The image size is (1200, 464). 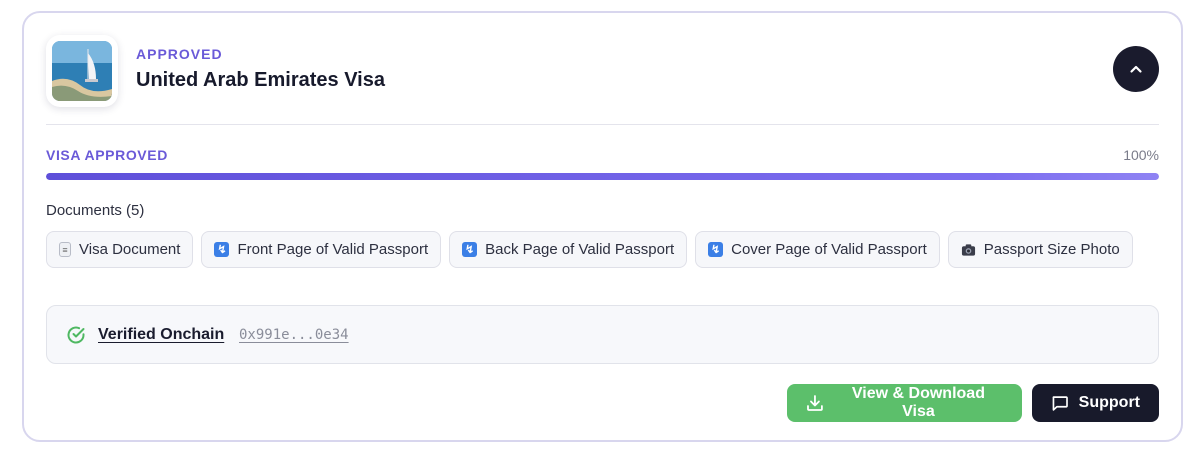 I want to click on camera-icon, so click(x=968, y=249).